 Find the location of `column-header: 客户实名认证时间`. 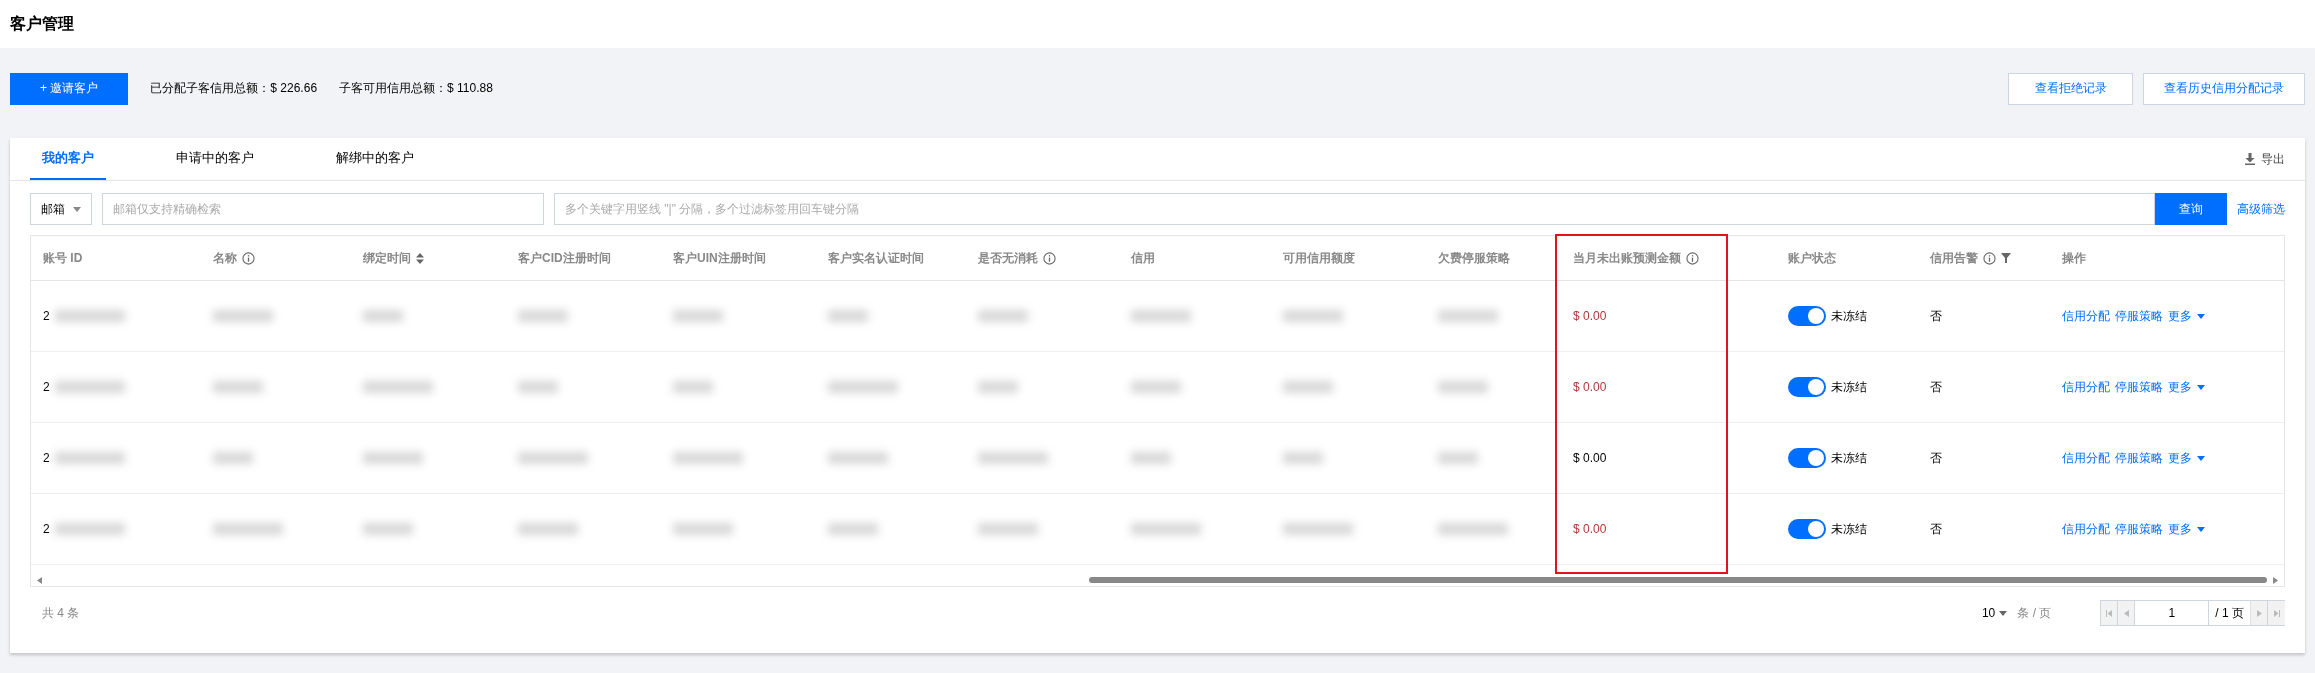

column-header: 客户实名认证时间 is located at coordinates (876, 258).